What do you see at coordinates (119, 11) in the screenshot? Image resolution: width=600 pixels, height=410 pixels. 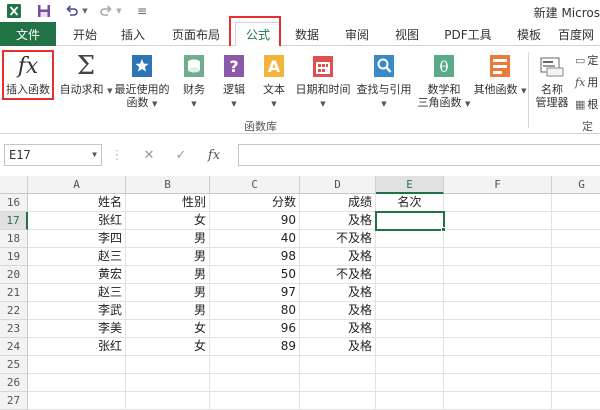 I see `redo-dropdown-icon: ▼` at bounding box center [119, 11].